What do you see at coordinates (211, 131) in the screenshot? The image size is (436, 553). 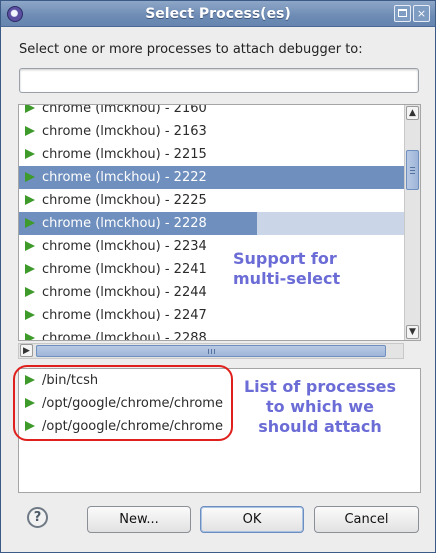 I see `process-row: chrome (lmckhou) - 2163` at bounding box center [211, 131].